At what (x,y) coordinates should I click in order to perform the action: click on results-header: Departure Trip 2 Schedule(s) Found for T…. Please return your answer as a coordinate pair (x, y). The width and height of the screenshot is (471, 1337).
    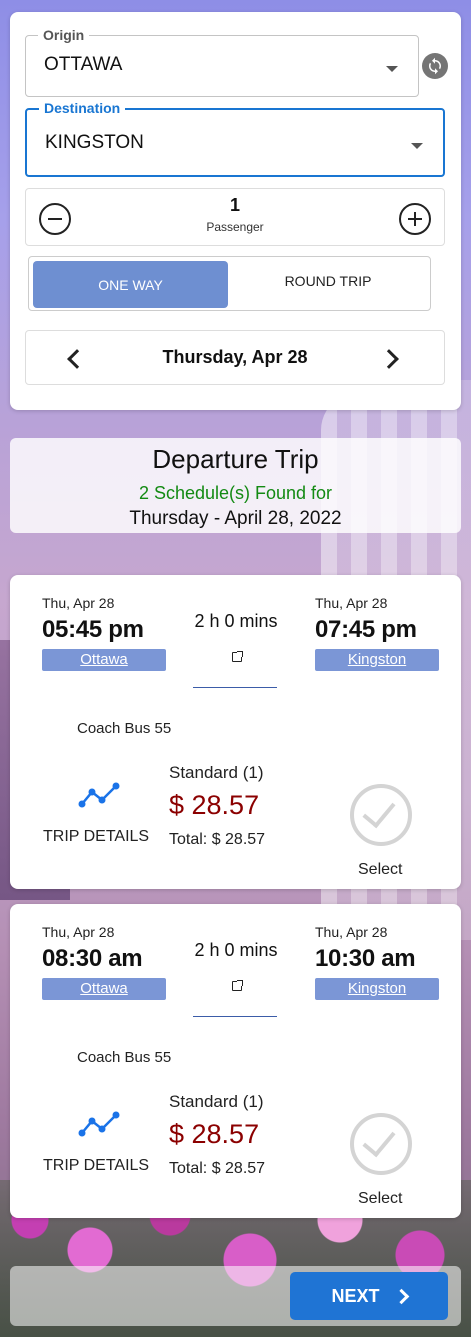
    Looking at the image, I should click on (235, 485).